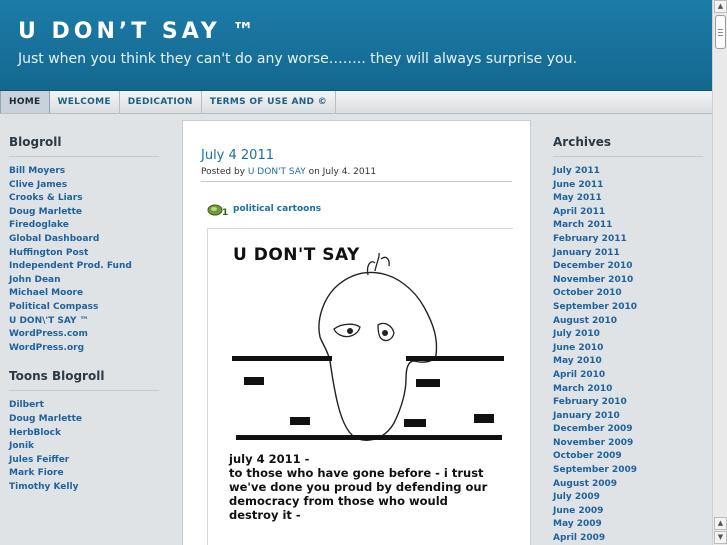  I want to click on archive-item-link: April 2011, so click(628, 213).